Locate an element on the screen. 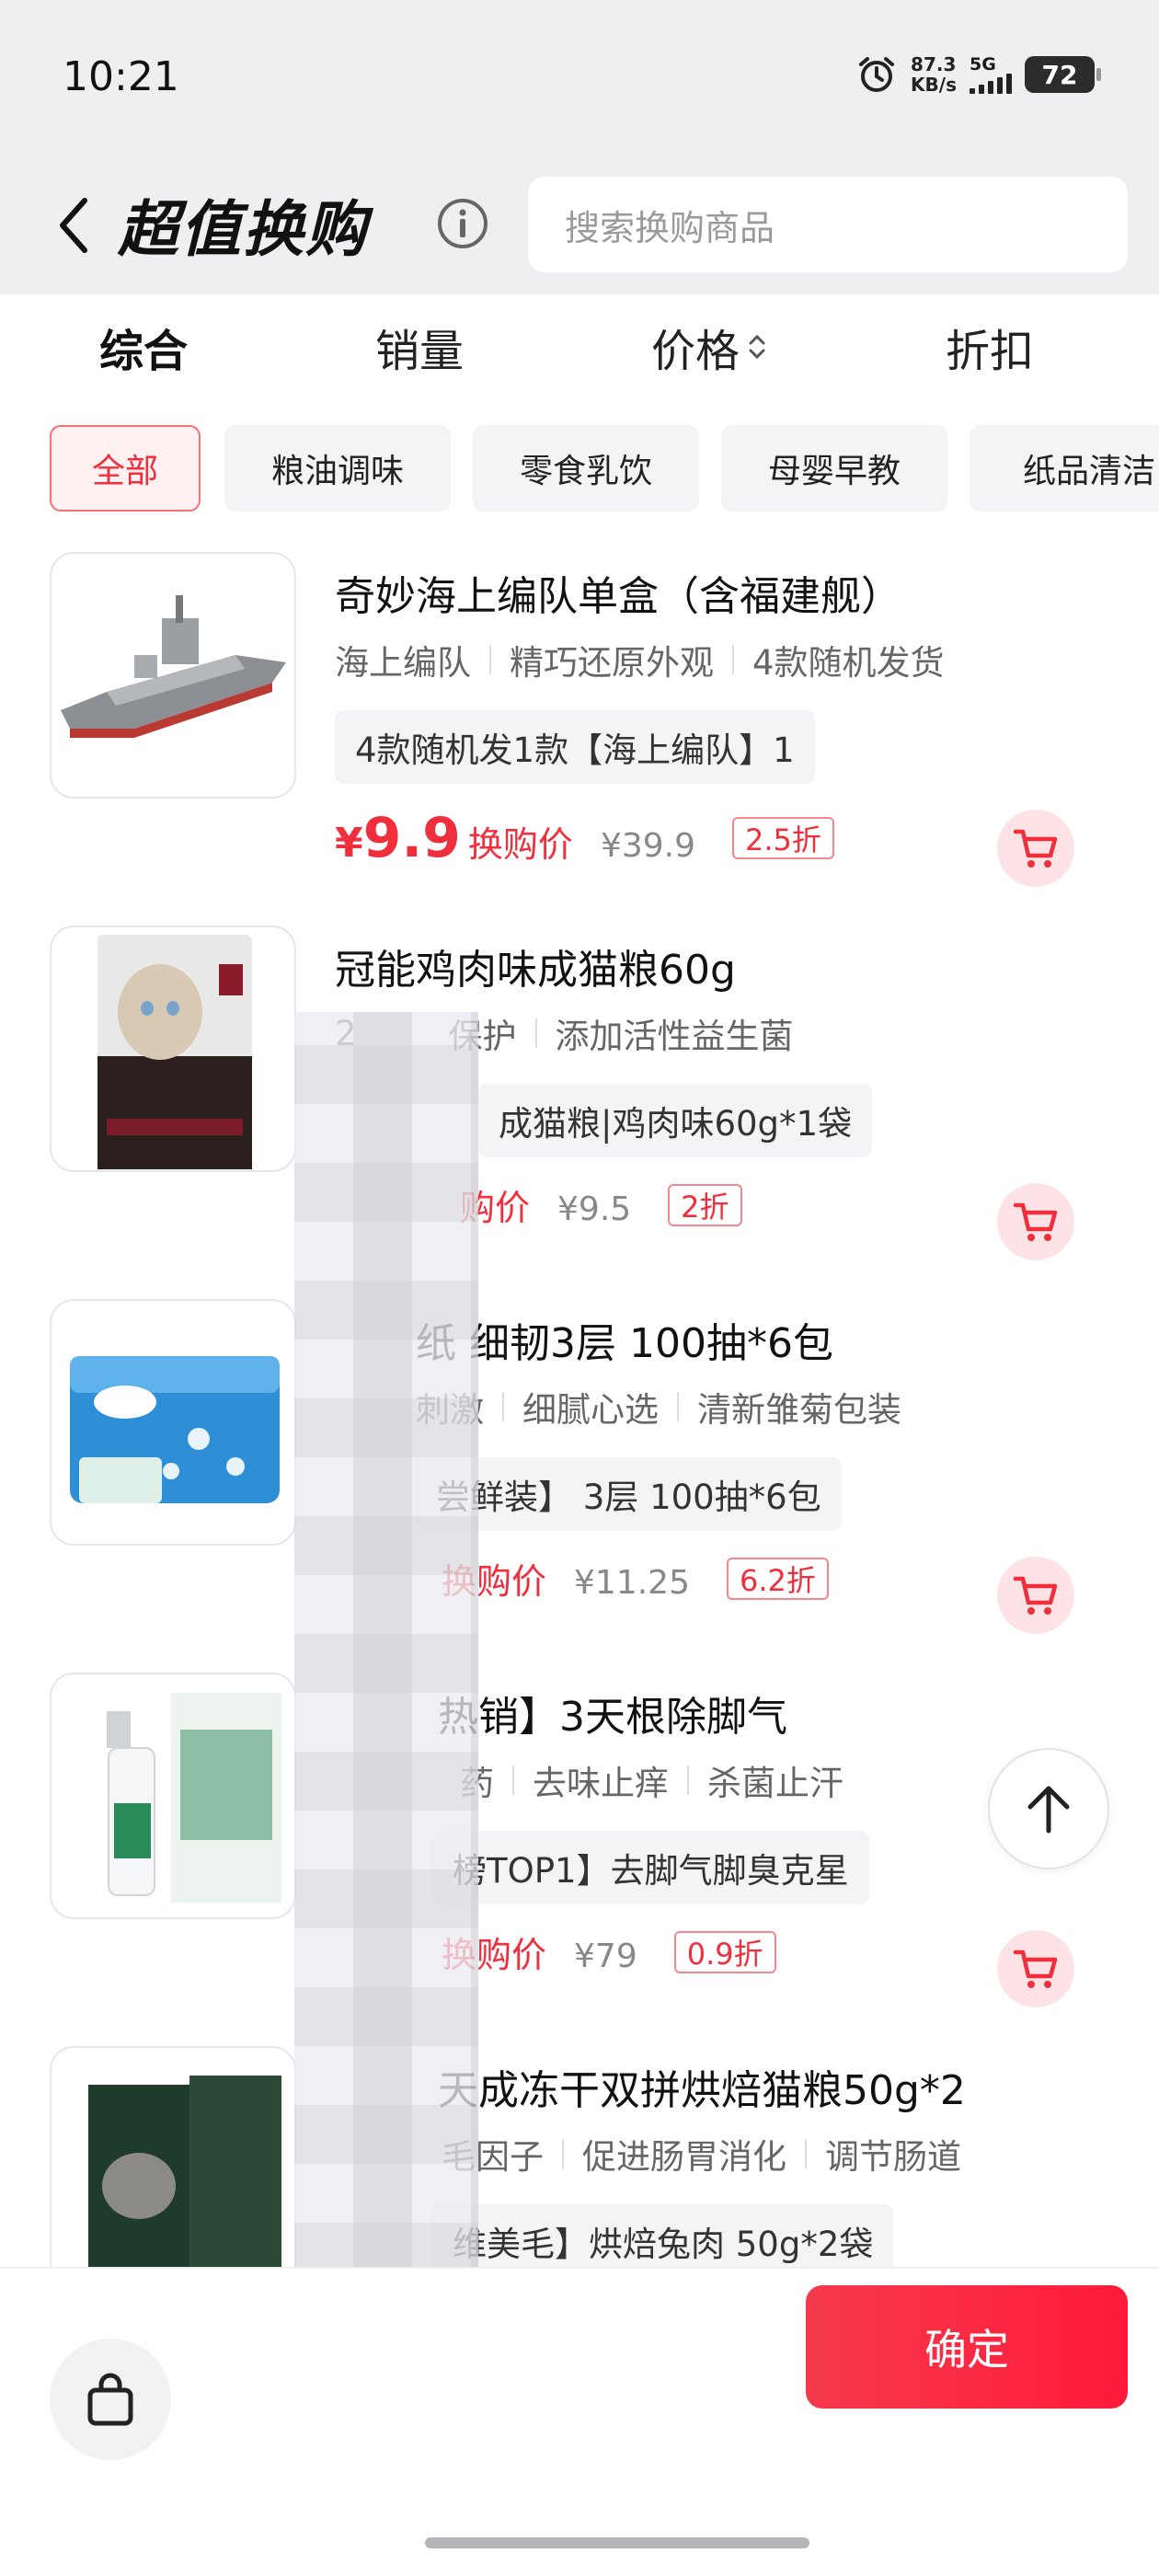 The height and width of the screenshot is (2576, 1159). product-tags: 毛因子 促进肠胃消化 调节肠道 is located at coordinates (701, 2154).